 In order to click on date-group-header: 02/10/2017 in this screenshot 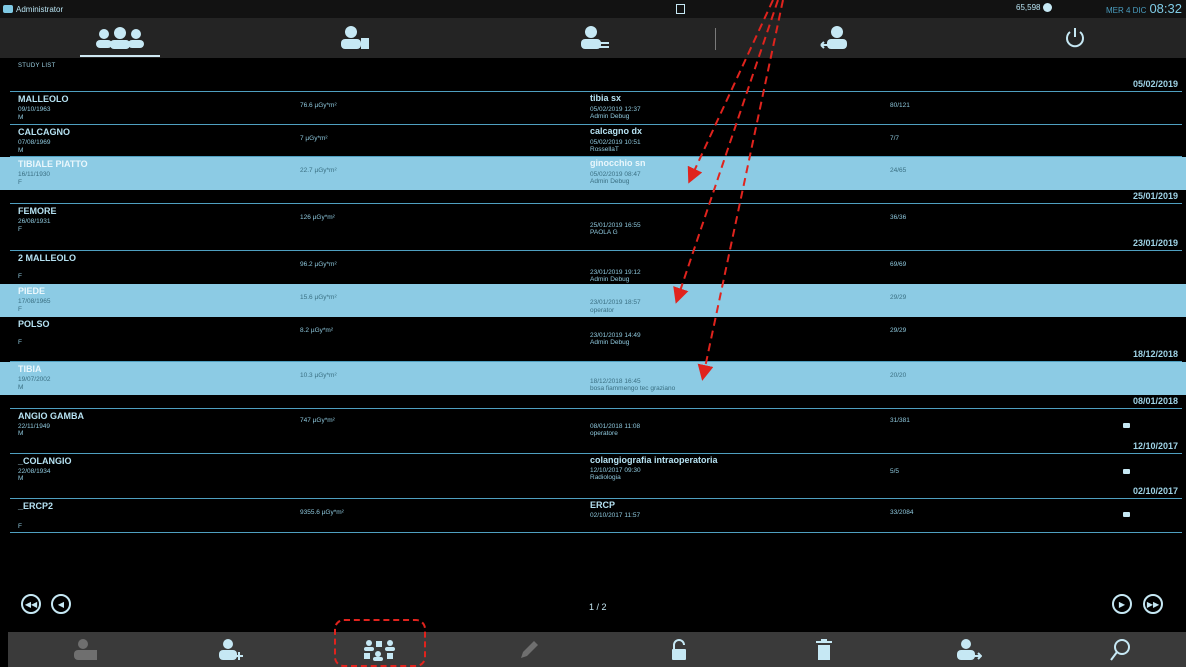, I will do `click(593, 492)`.